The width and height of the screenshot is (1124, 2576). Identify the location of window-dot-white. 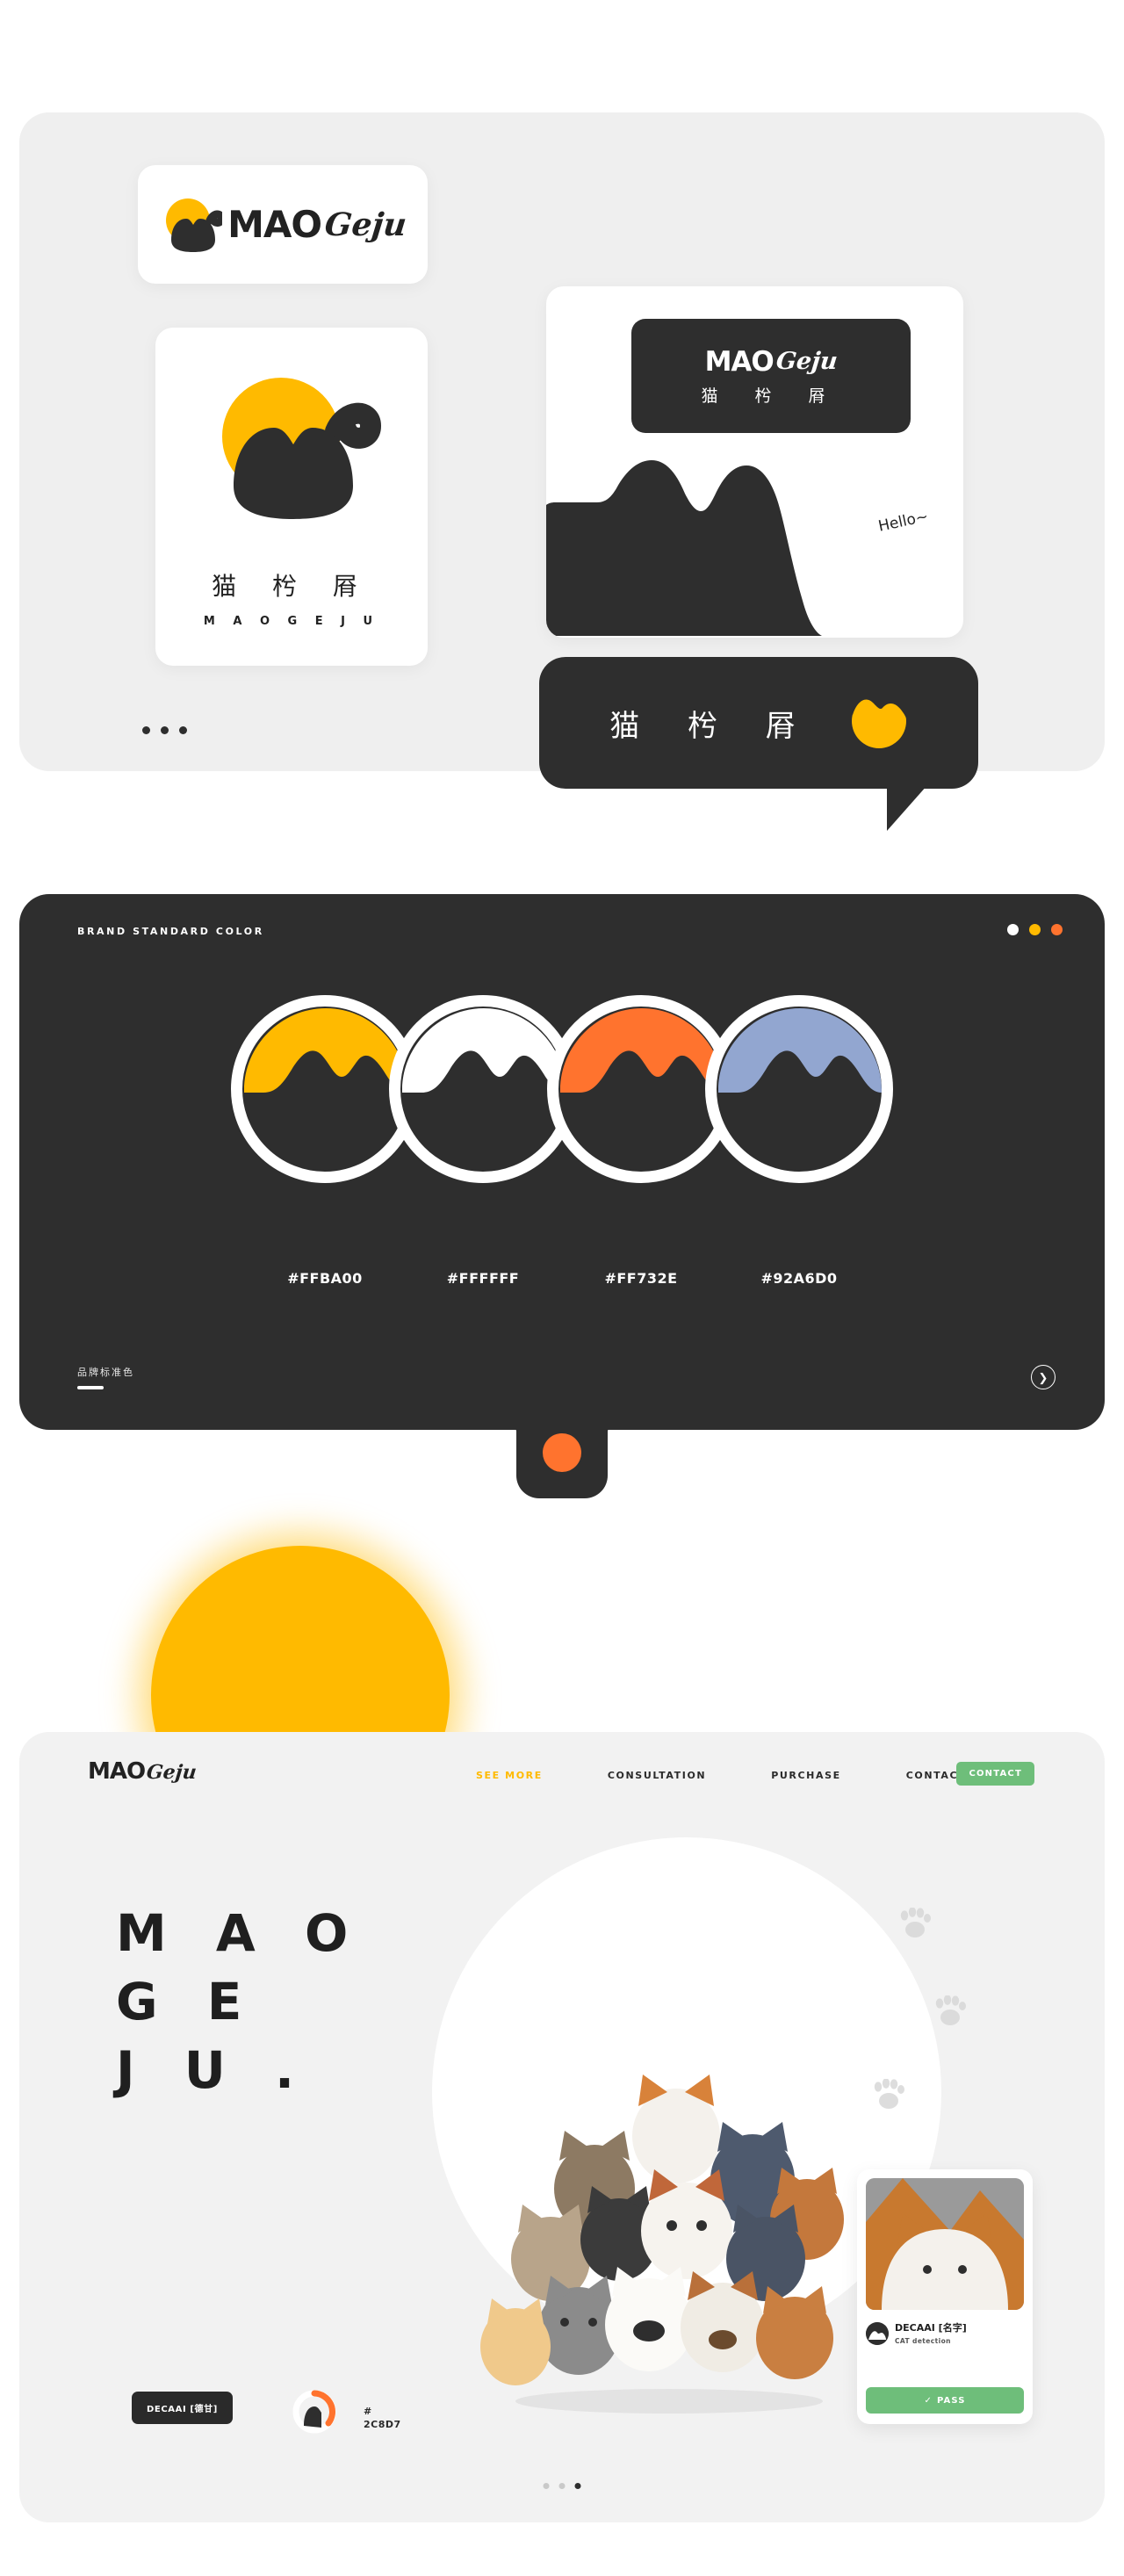
(1013, 929).